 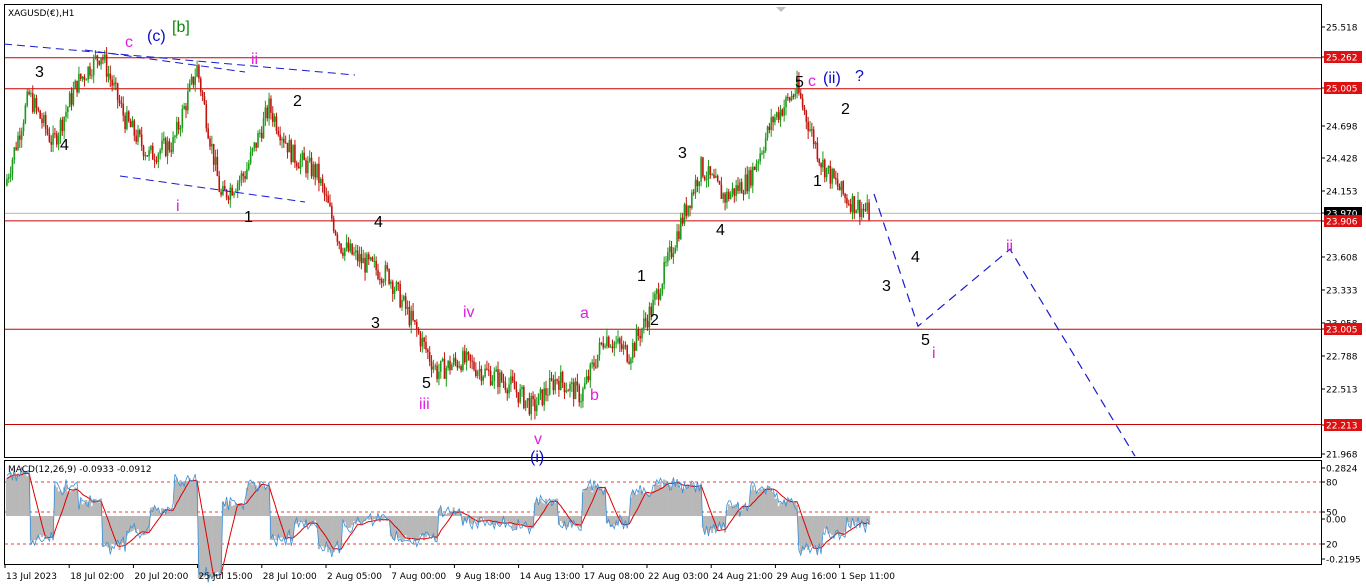 I want to click on time-tick-label: 9 Aug 18:00, so click(x=482, y=577).